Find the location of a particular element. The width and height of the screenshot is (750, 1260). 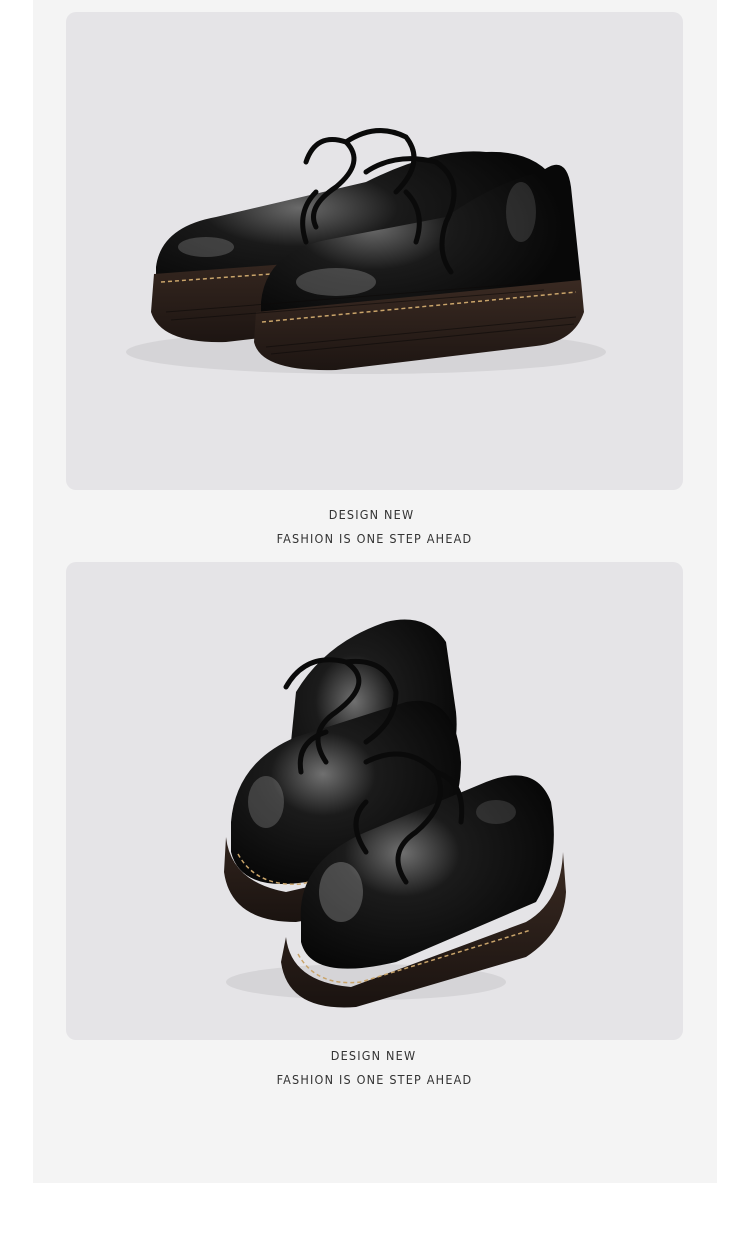

shoe-pair-angled-icon is located at coordinates (395, 813).